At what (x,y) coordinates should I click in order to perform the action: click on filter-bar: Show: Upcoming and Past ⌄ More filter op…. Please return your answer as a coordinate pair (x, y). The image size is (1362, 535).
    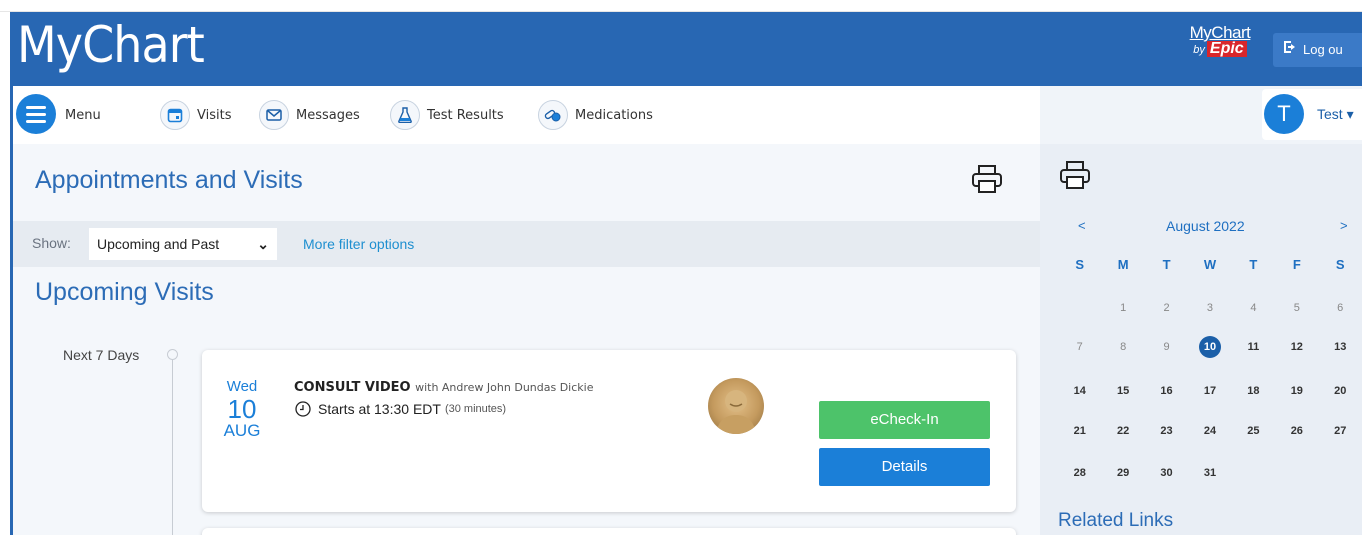
    Looking at the image, I should click on (526, 244).